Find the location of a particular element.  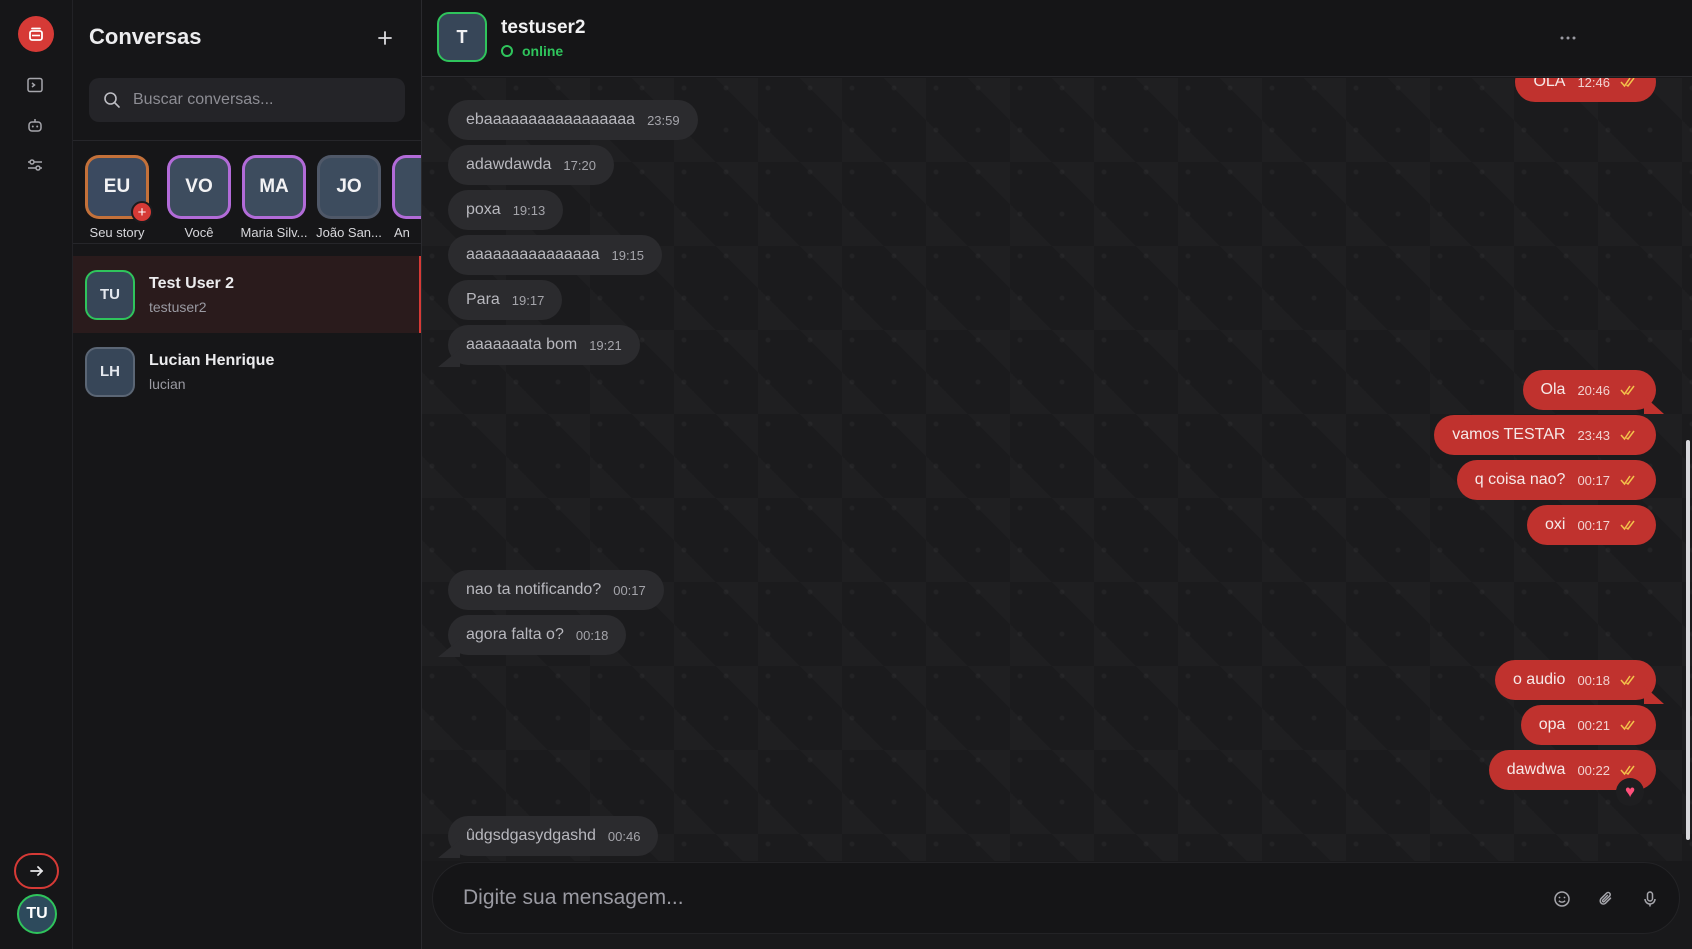

contact-name: testuser2 is located at coordinates (543, 27).